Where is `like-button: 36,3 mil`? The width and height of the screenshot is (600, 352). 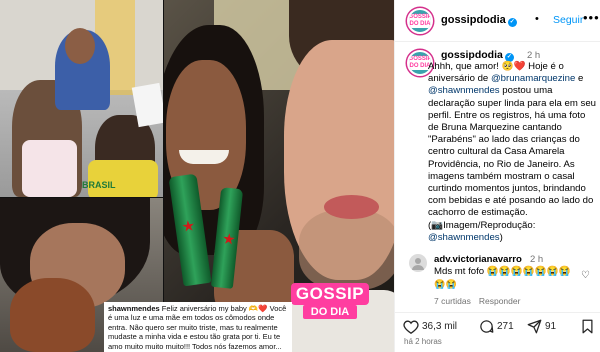 like-button: 36,3 mil is located at coordinates (430, 326).